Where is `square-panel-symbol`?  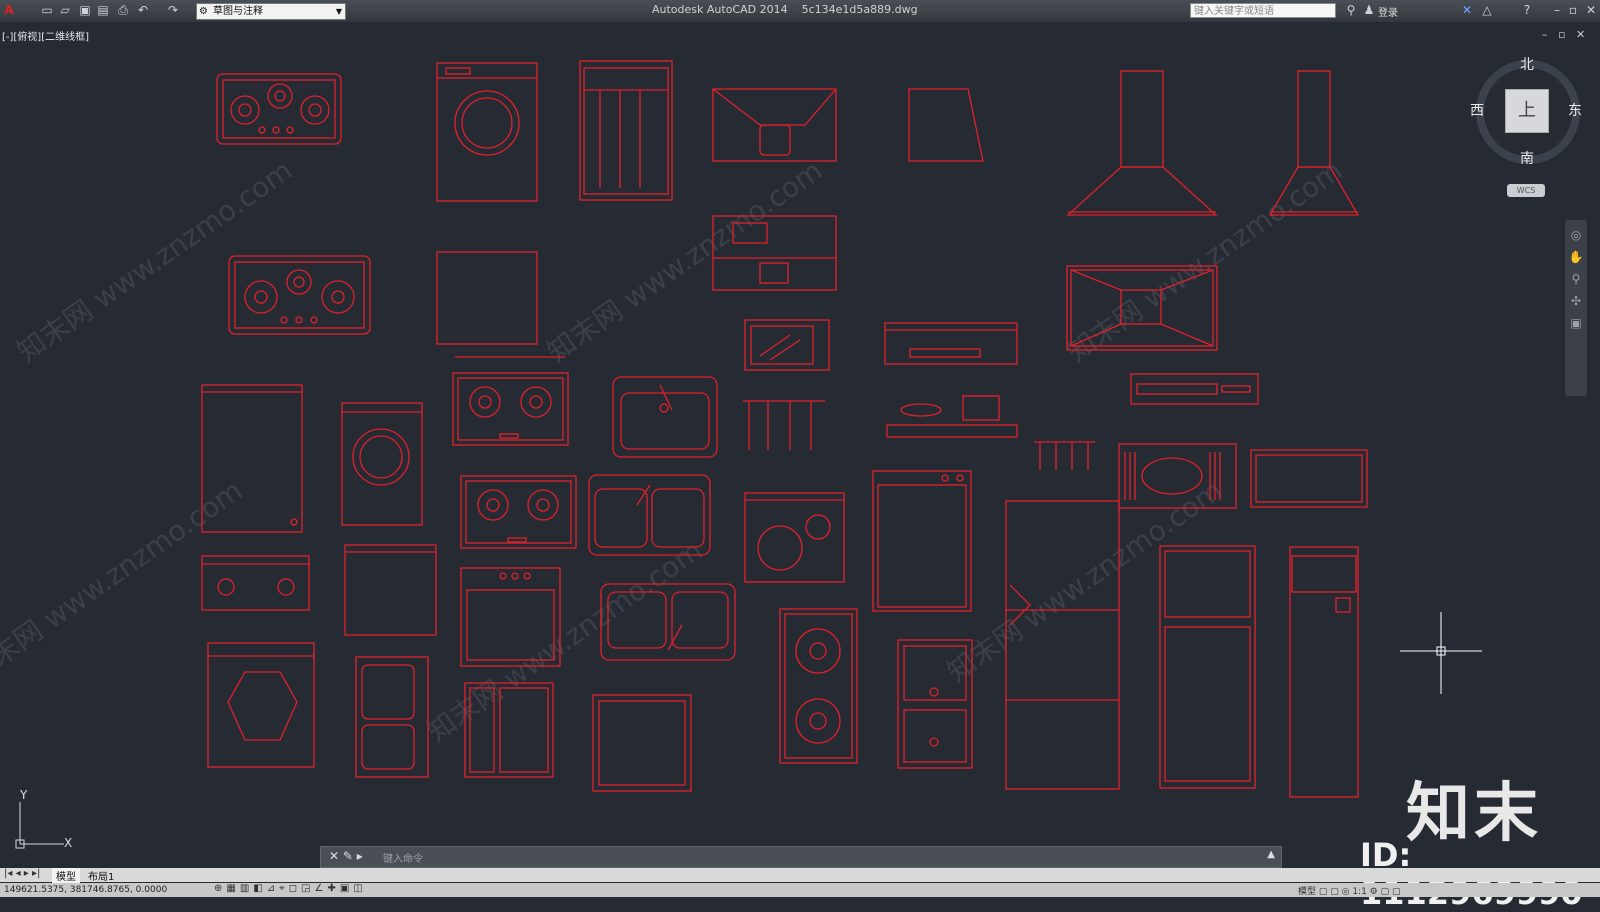 square-panel-symbol is located at coordinates (487, 298).